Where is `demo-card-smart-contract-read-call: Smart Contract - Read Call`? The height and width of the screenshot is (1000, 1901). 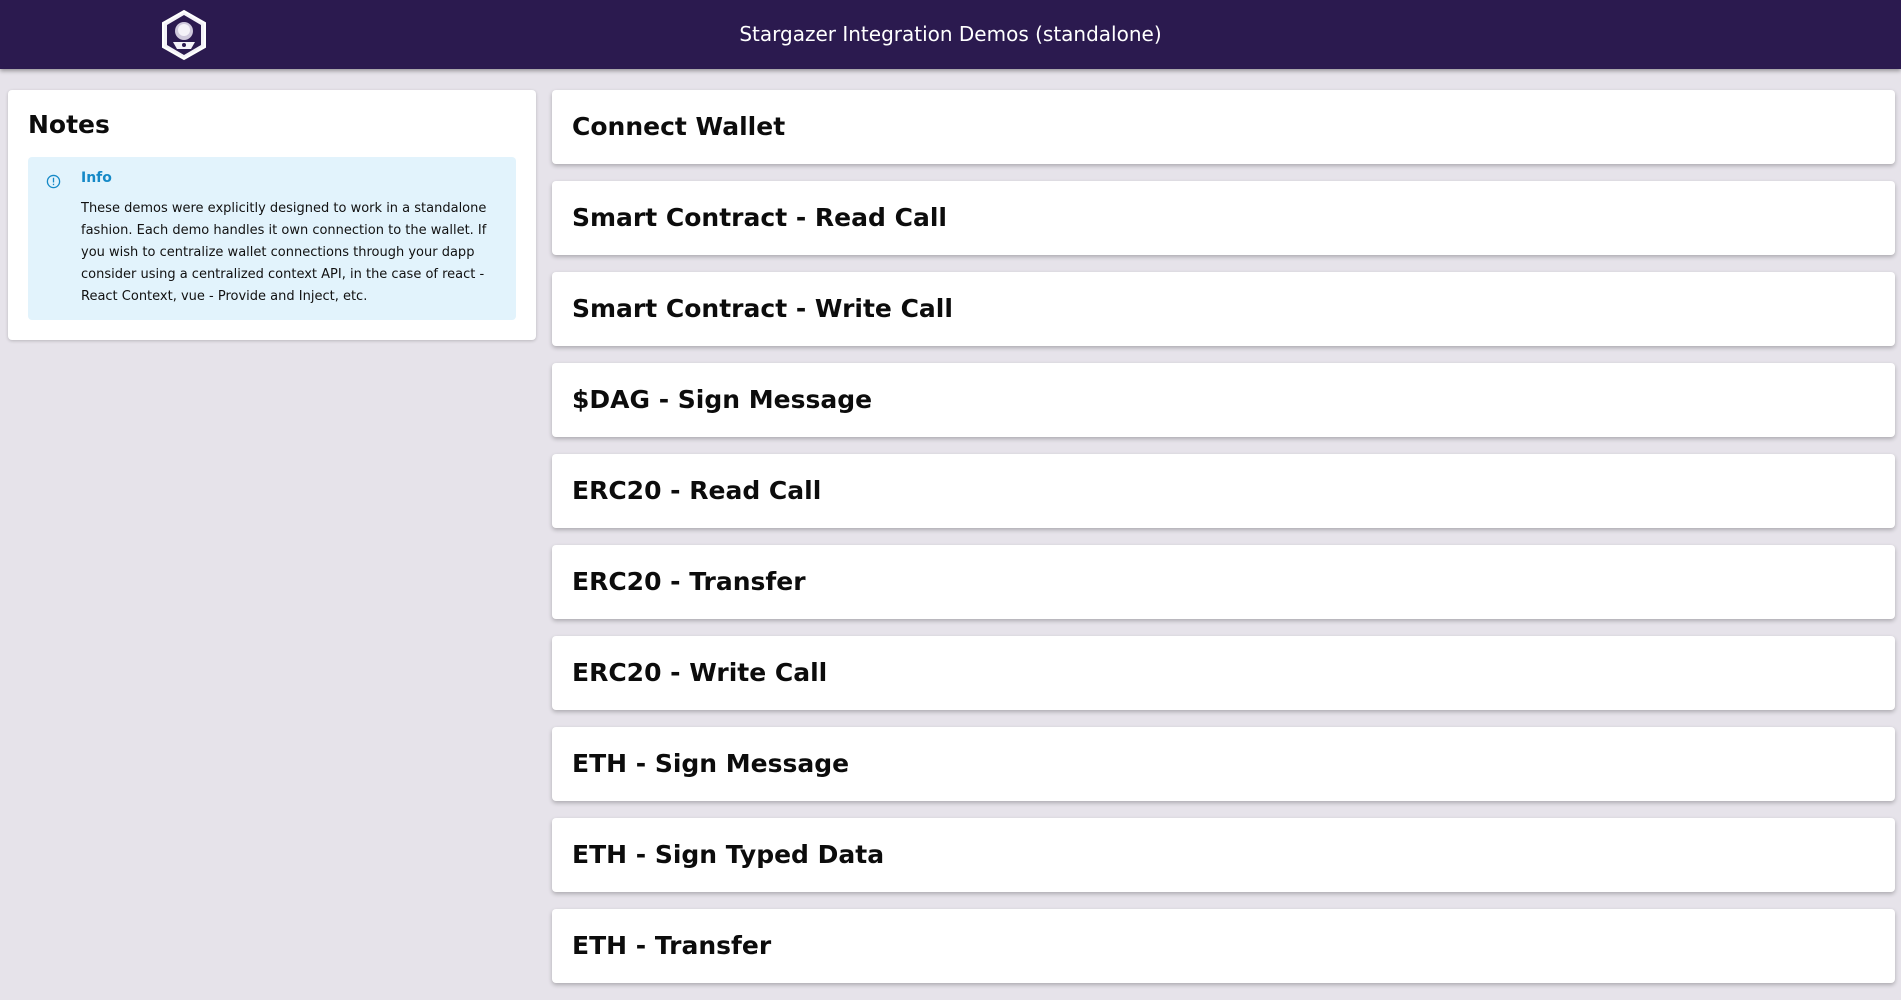 demo-card-smart-contract-read-call: Smart Contract - Read Call is located at coordinates (1223, 218).